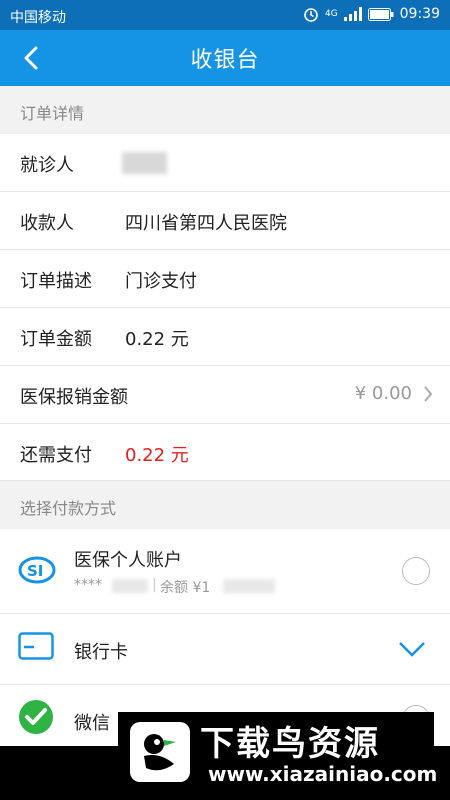 This screenshot has height=800, width=450. I want to click on order-amount-label: 订单金额, so click(56, 339).